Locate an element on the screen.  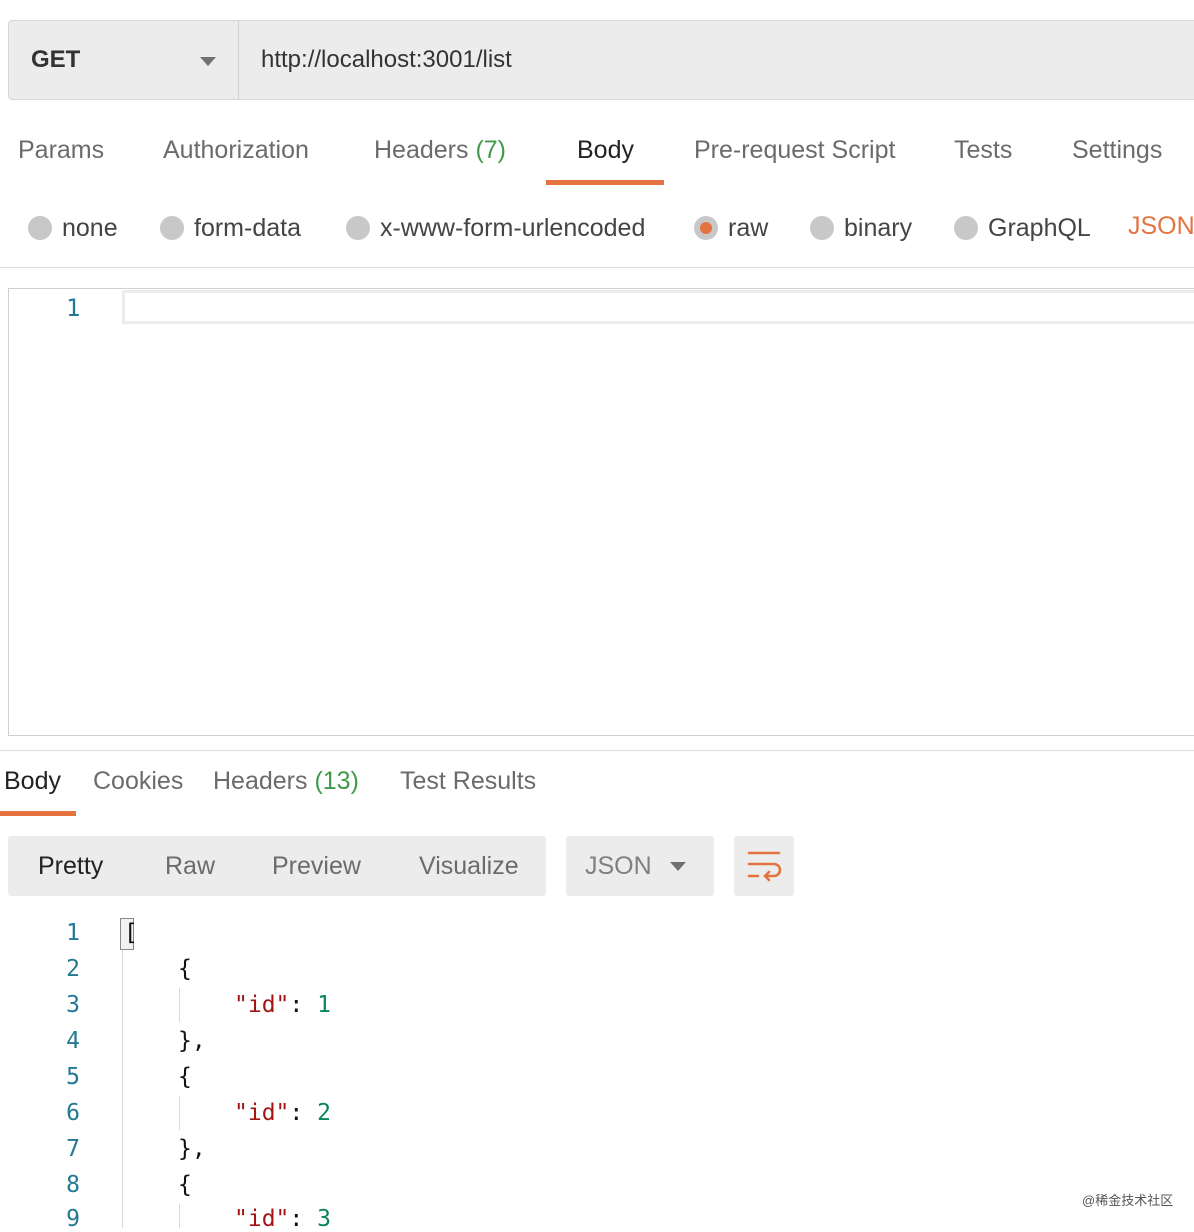
radio-raw: raw is located at coordinates (731, 228).